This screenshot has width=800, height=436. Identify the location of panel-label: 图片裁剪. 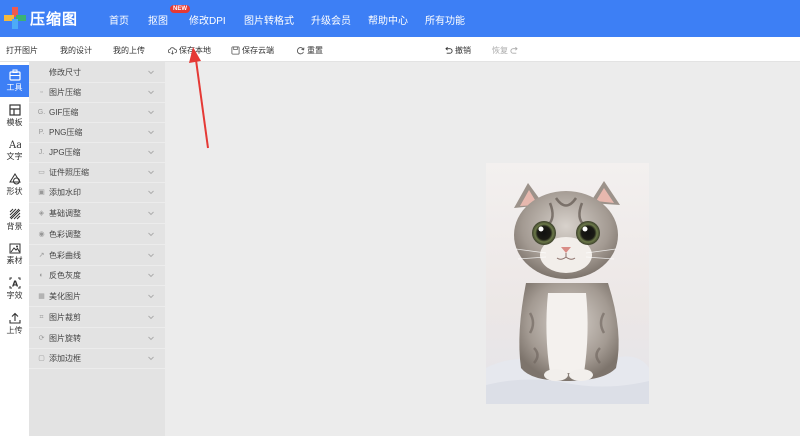
(65, 317).